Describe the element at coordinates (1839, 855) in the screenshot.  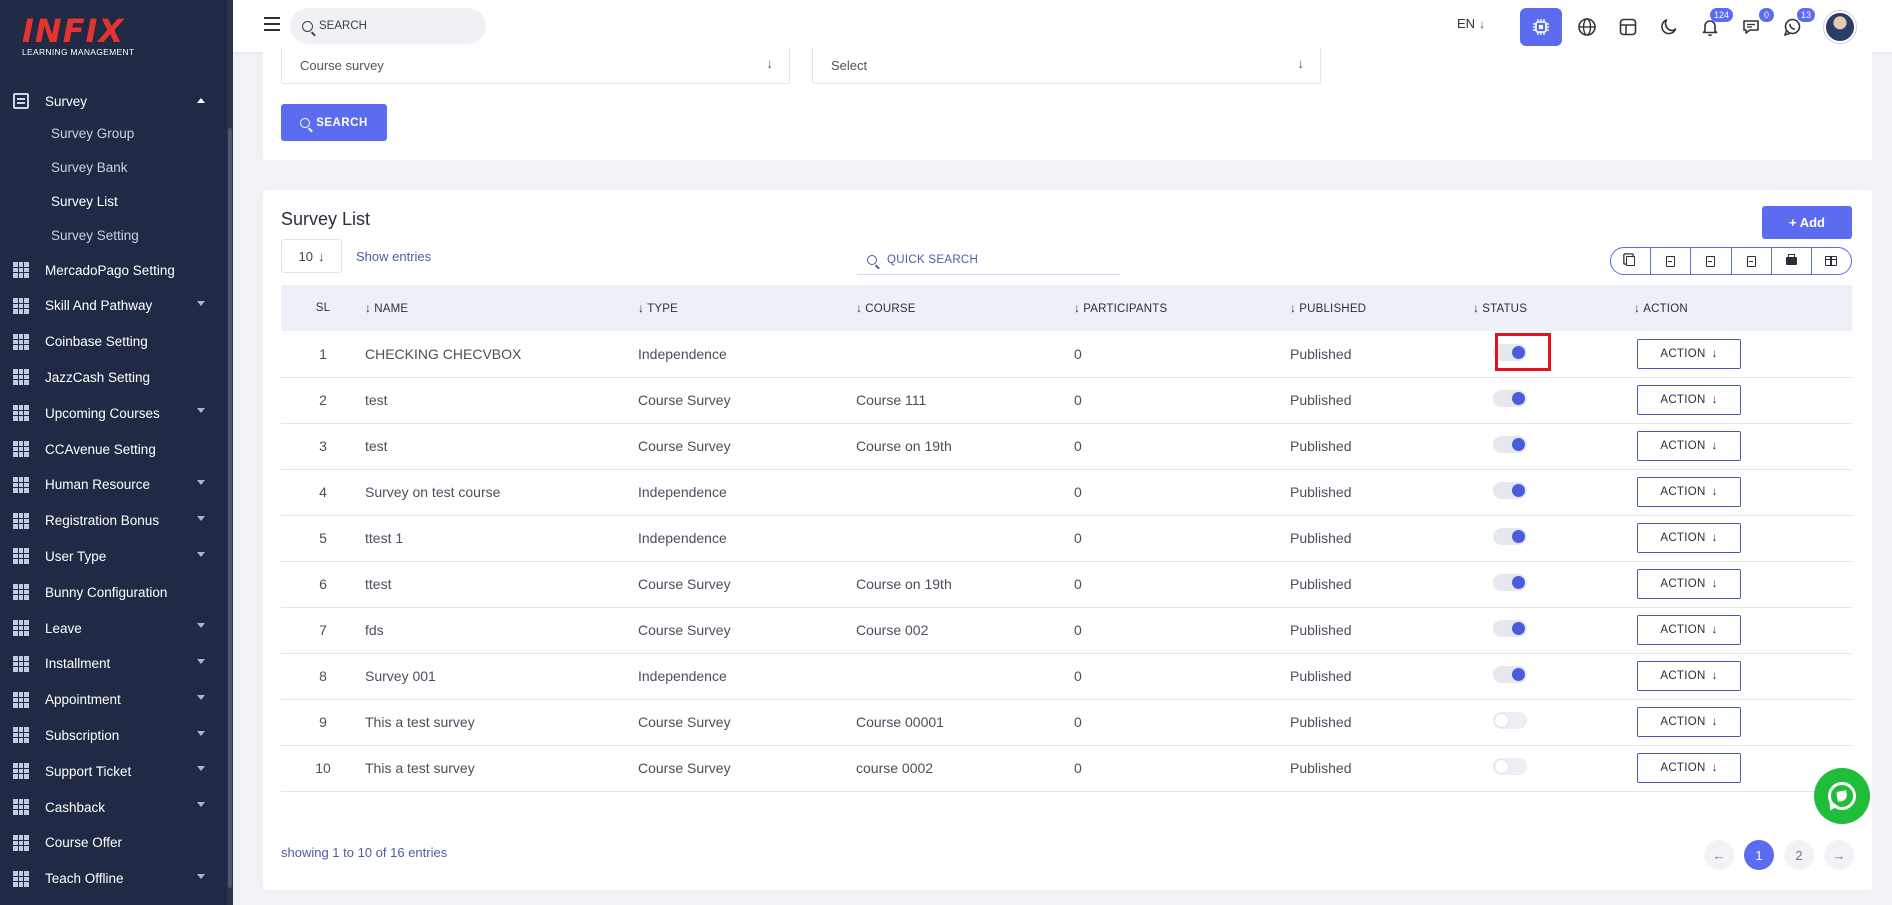
I see `pagination-next-button: →` at that location.